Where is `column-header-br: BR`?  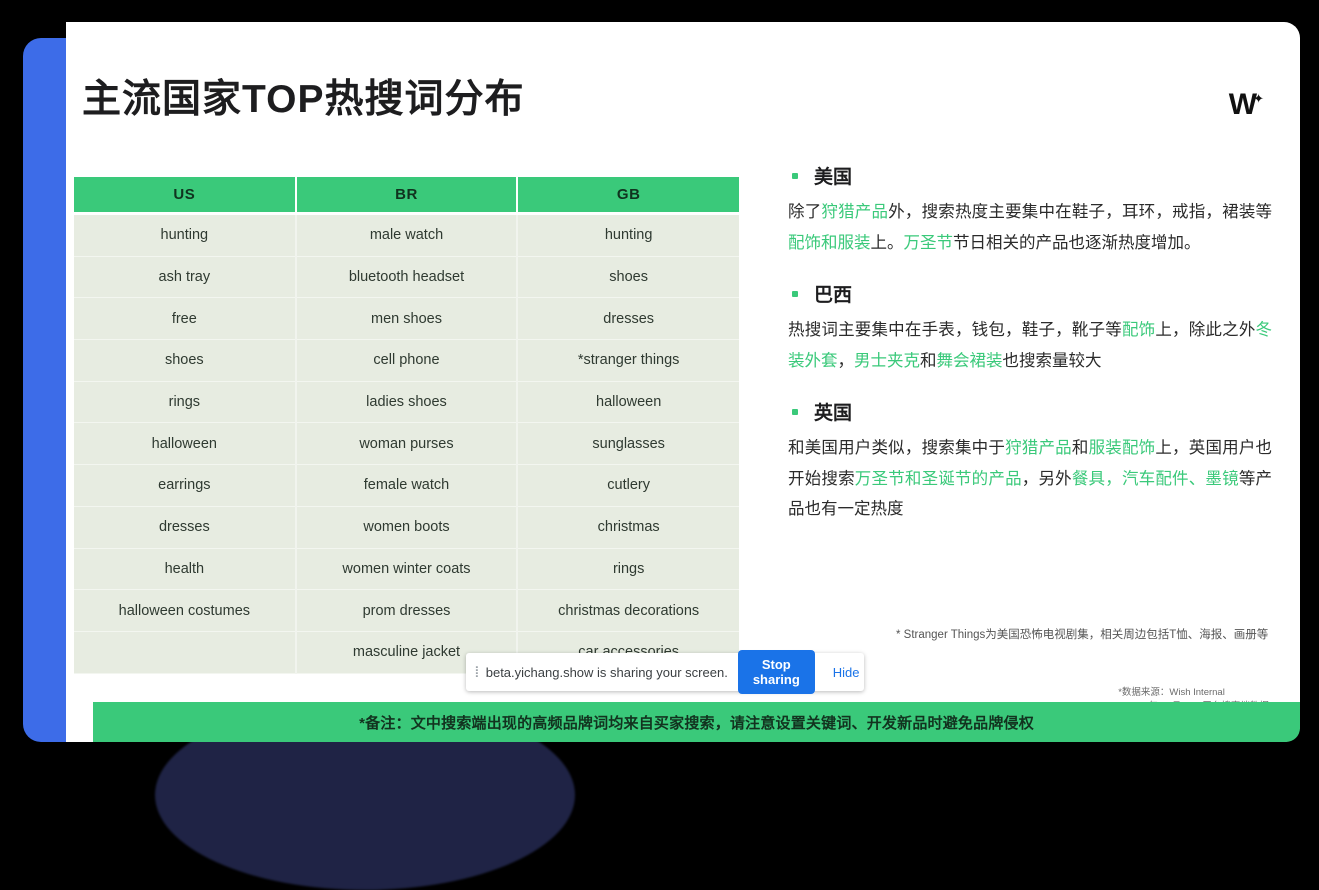 column-header-br: BR is located at coordinates (407, 195).